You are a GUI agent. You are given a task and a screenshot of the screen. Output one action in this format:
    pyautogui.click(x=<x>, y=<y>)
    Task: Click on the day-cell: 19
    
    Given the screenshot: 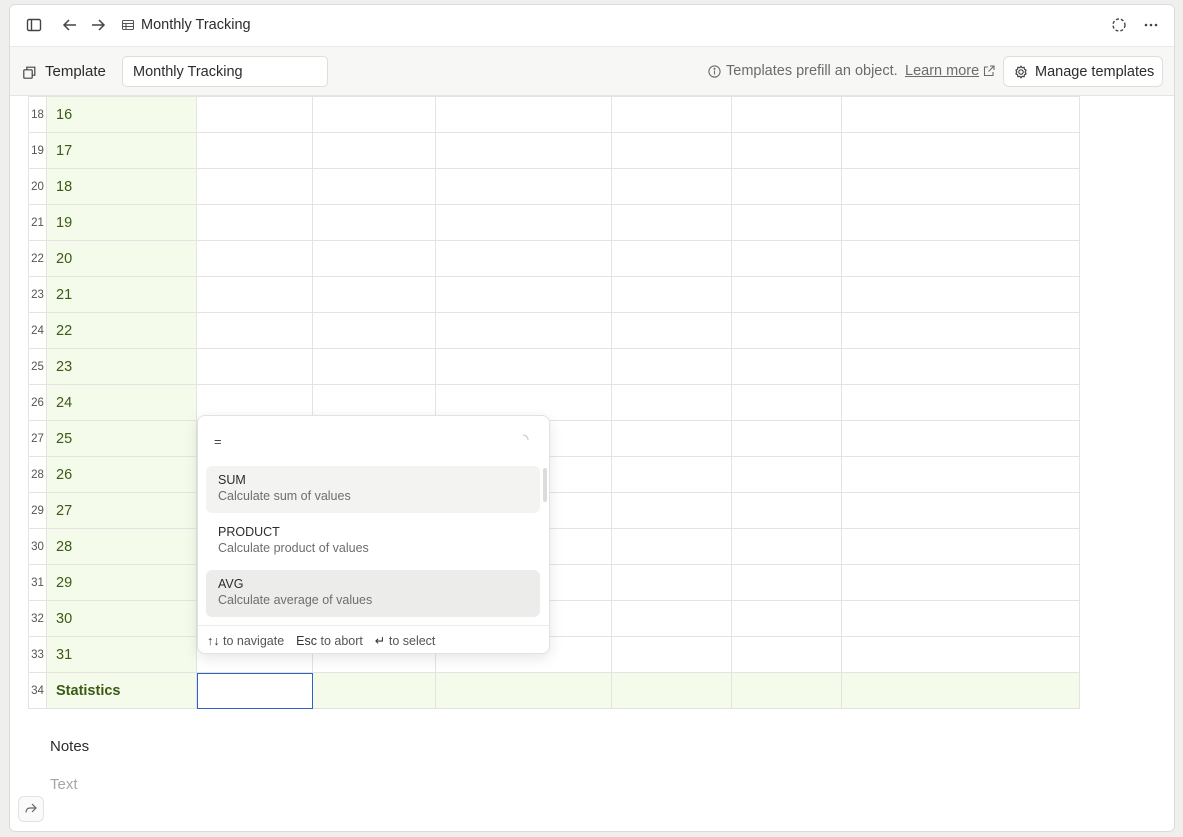 What is the action you would take?
    pyautogui.click(x=121, y=222)
    